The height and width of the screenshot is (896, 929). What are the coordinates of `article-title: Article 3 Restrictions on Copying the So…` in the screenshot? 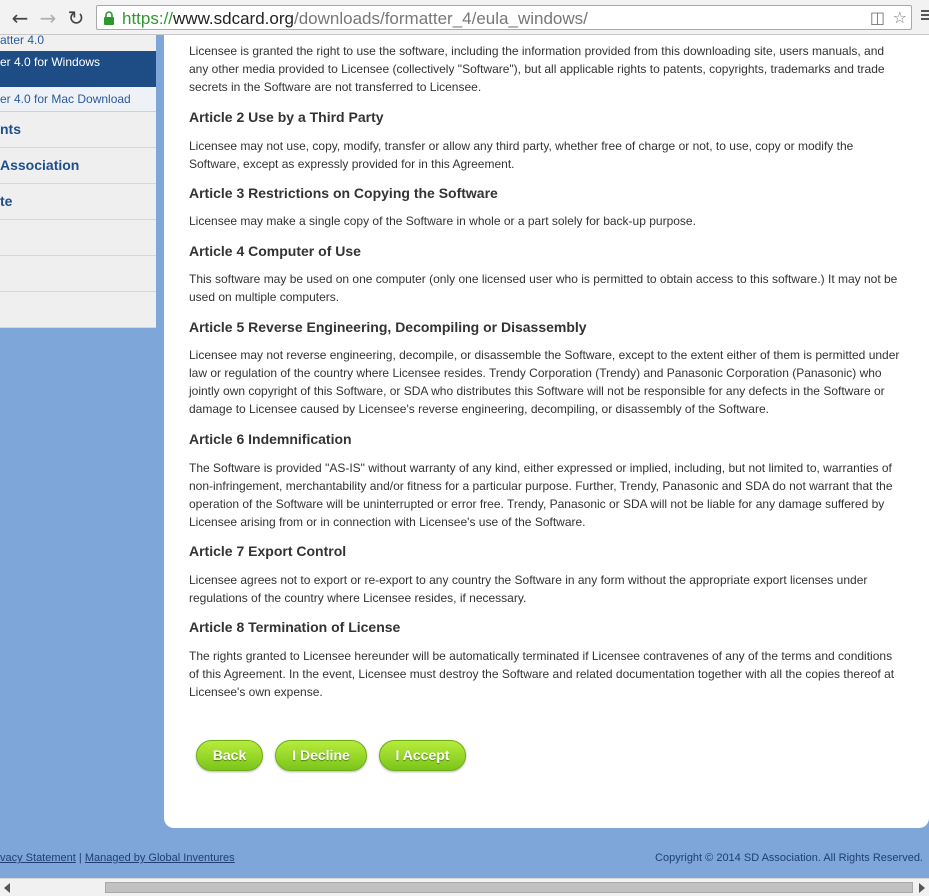 It's located at (343, 193).